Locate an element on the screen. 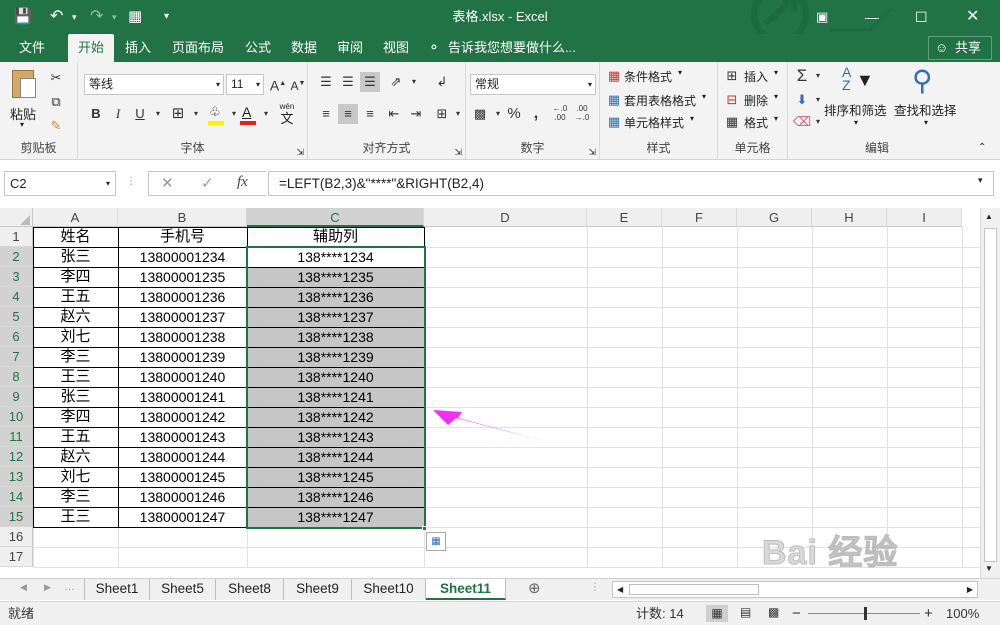  find-select-button: ⚲ 查找和选择 ▾ is located at coordinates (929, 100).